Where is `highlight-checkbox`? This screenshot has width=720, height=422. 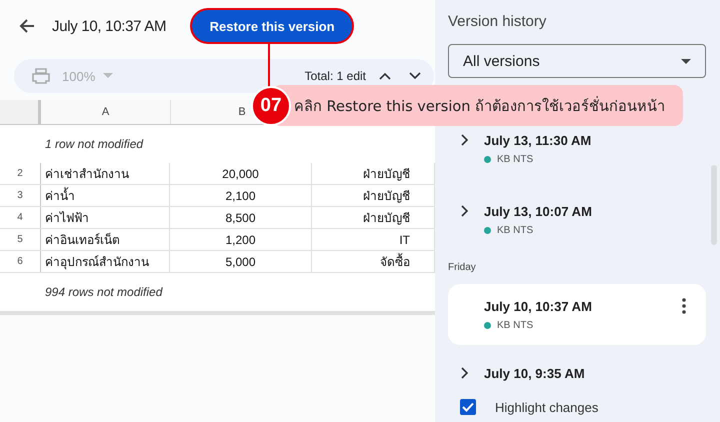 highlight-checkbox is located at coordinates (468, 407).